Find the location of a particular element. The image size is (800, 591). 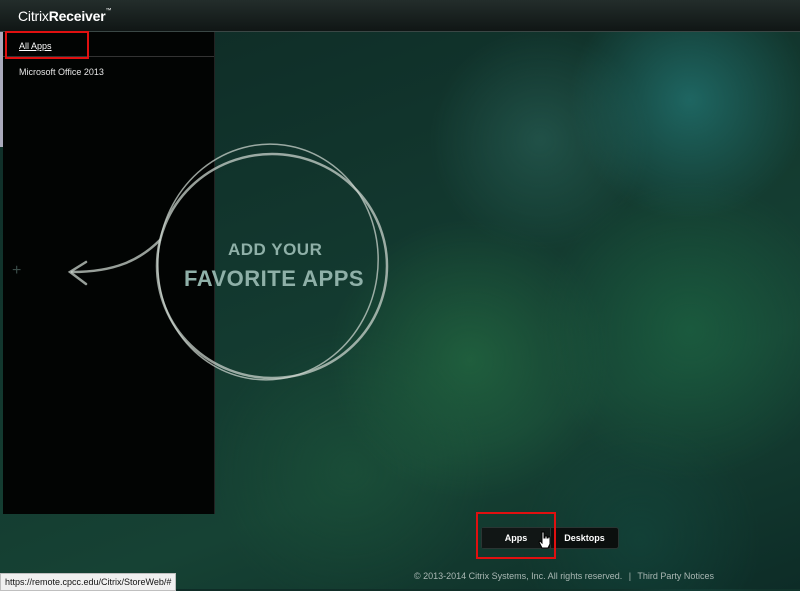

citrix-receiver-logo: CitrixReceiver™ is located at coordinates (64, 16).